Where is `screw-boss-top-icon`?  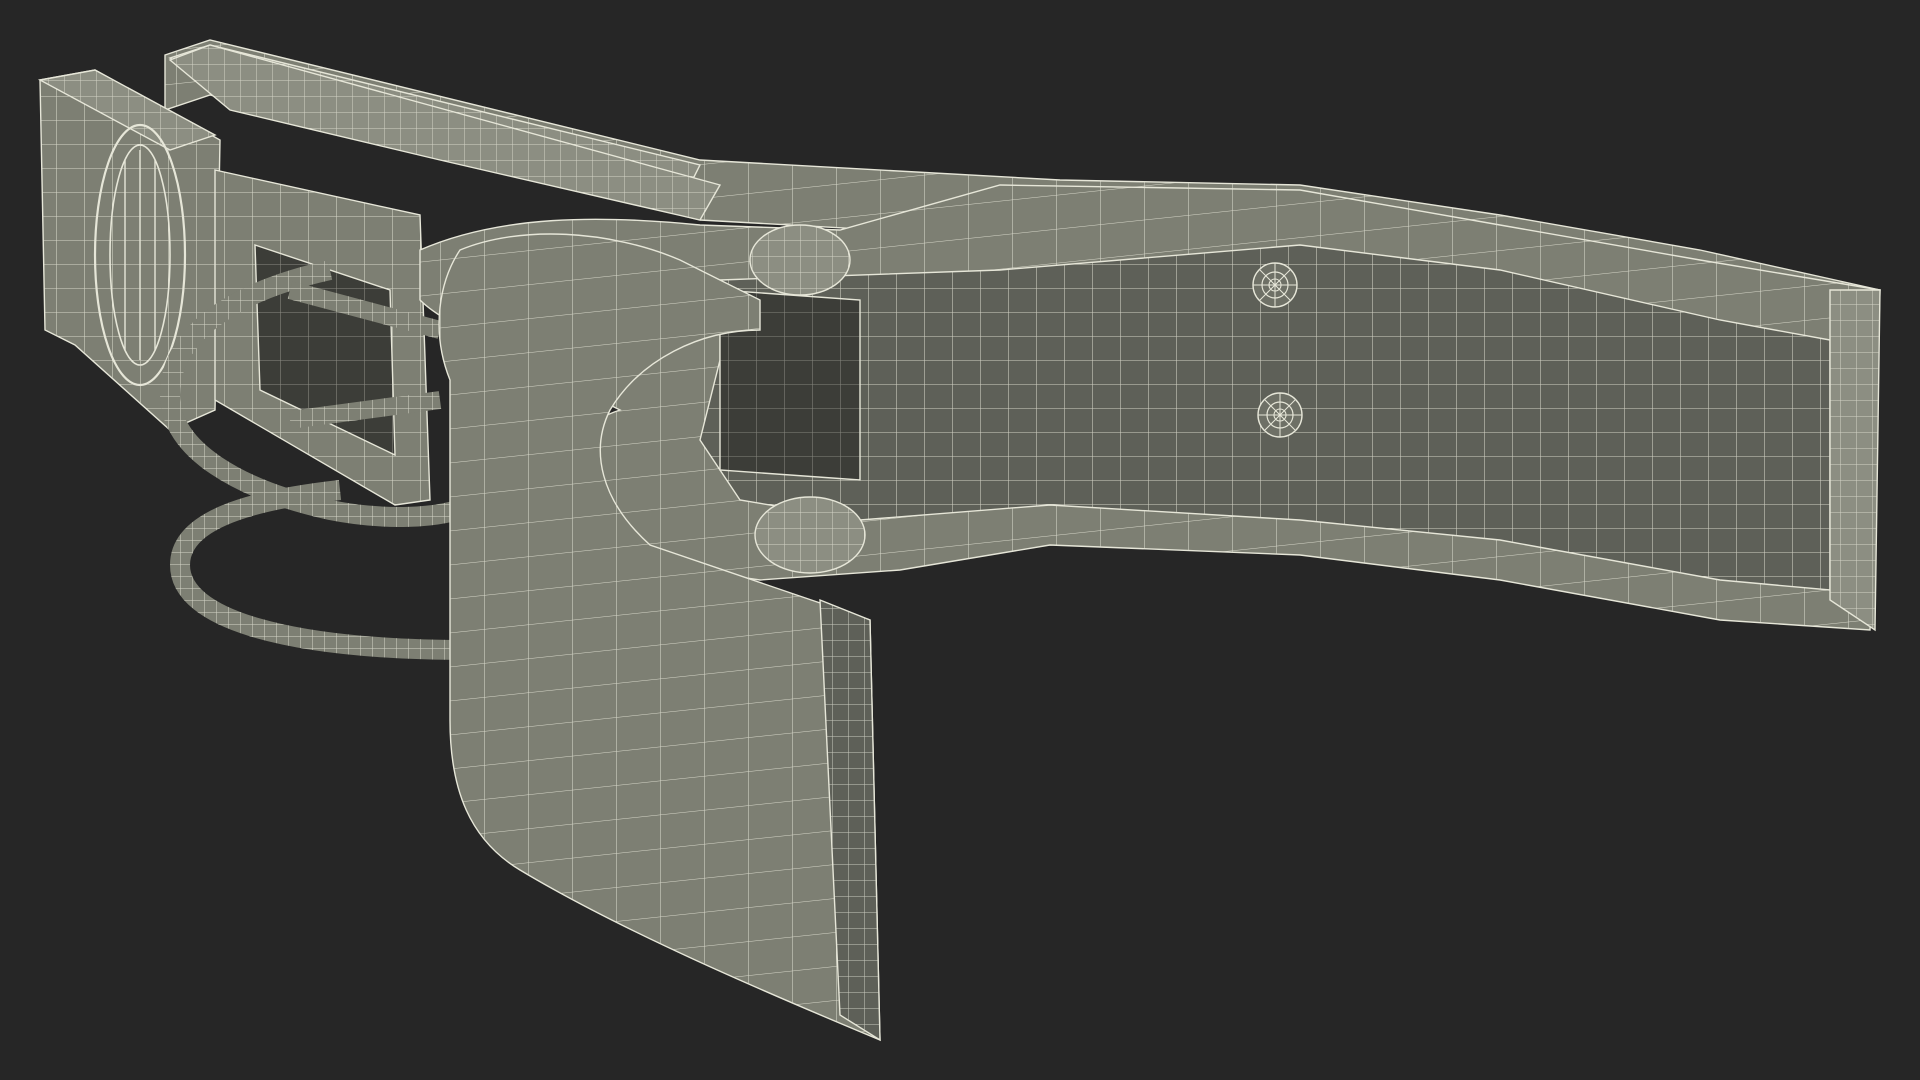 screw-boss-top-icon is located at coordinates (1275, 285).